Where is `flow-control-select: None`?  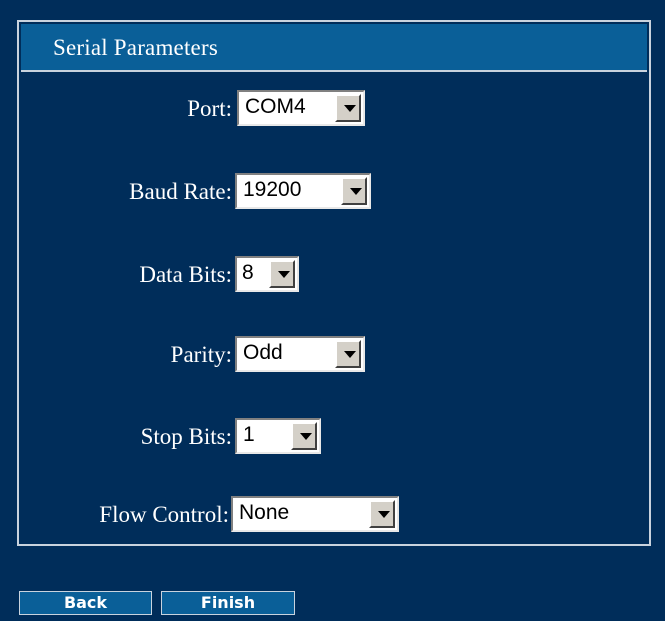 flow-control-select: None is located at coordinates (315, 514).